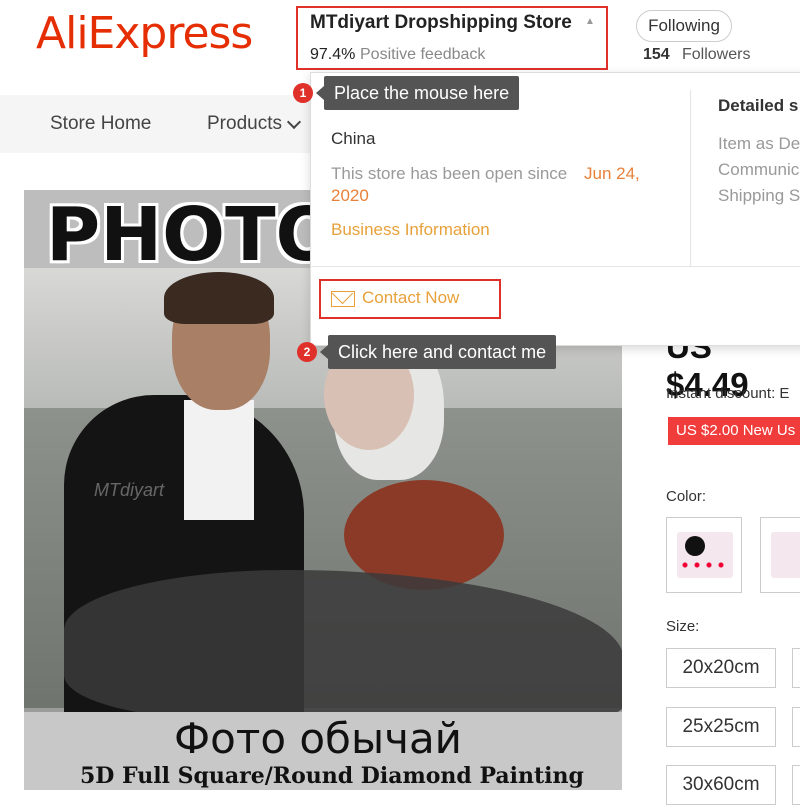  Describe the element at coordinates (332, 776) in the screenshot. I see `image-caption-english: 5D Full Square/Round Diamond Painting` at that location.